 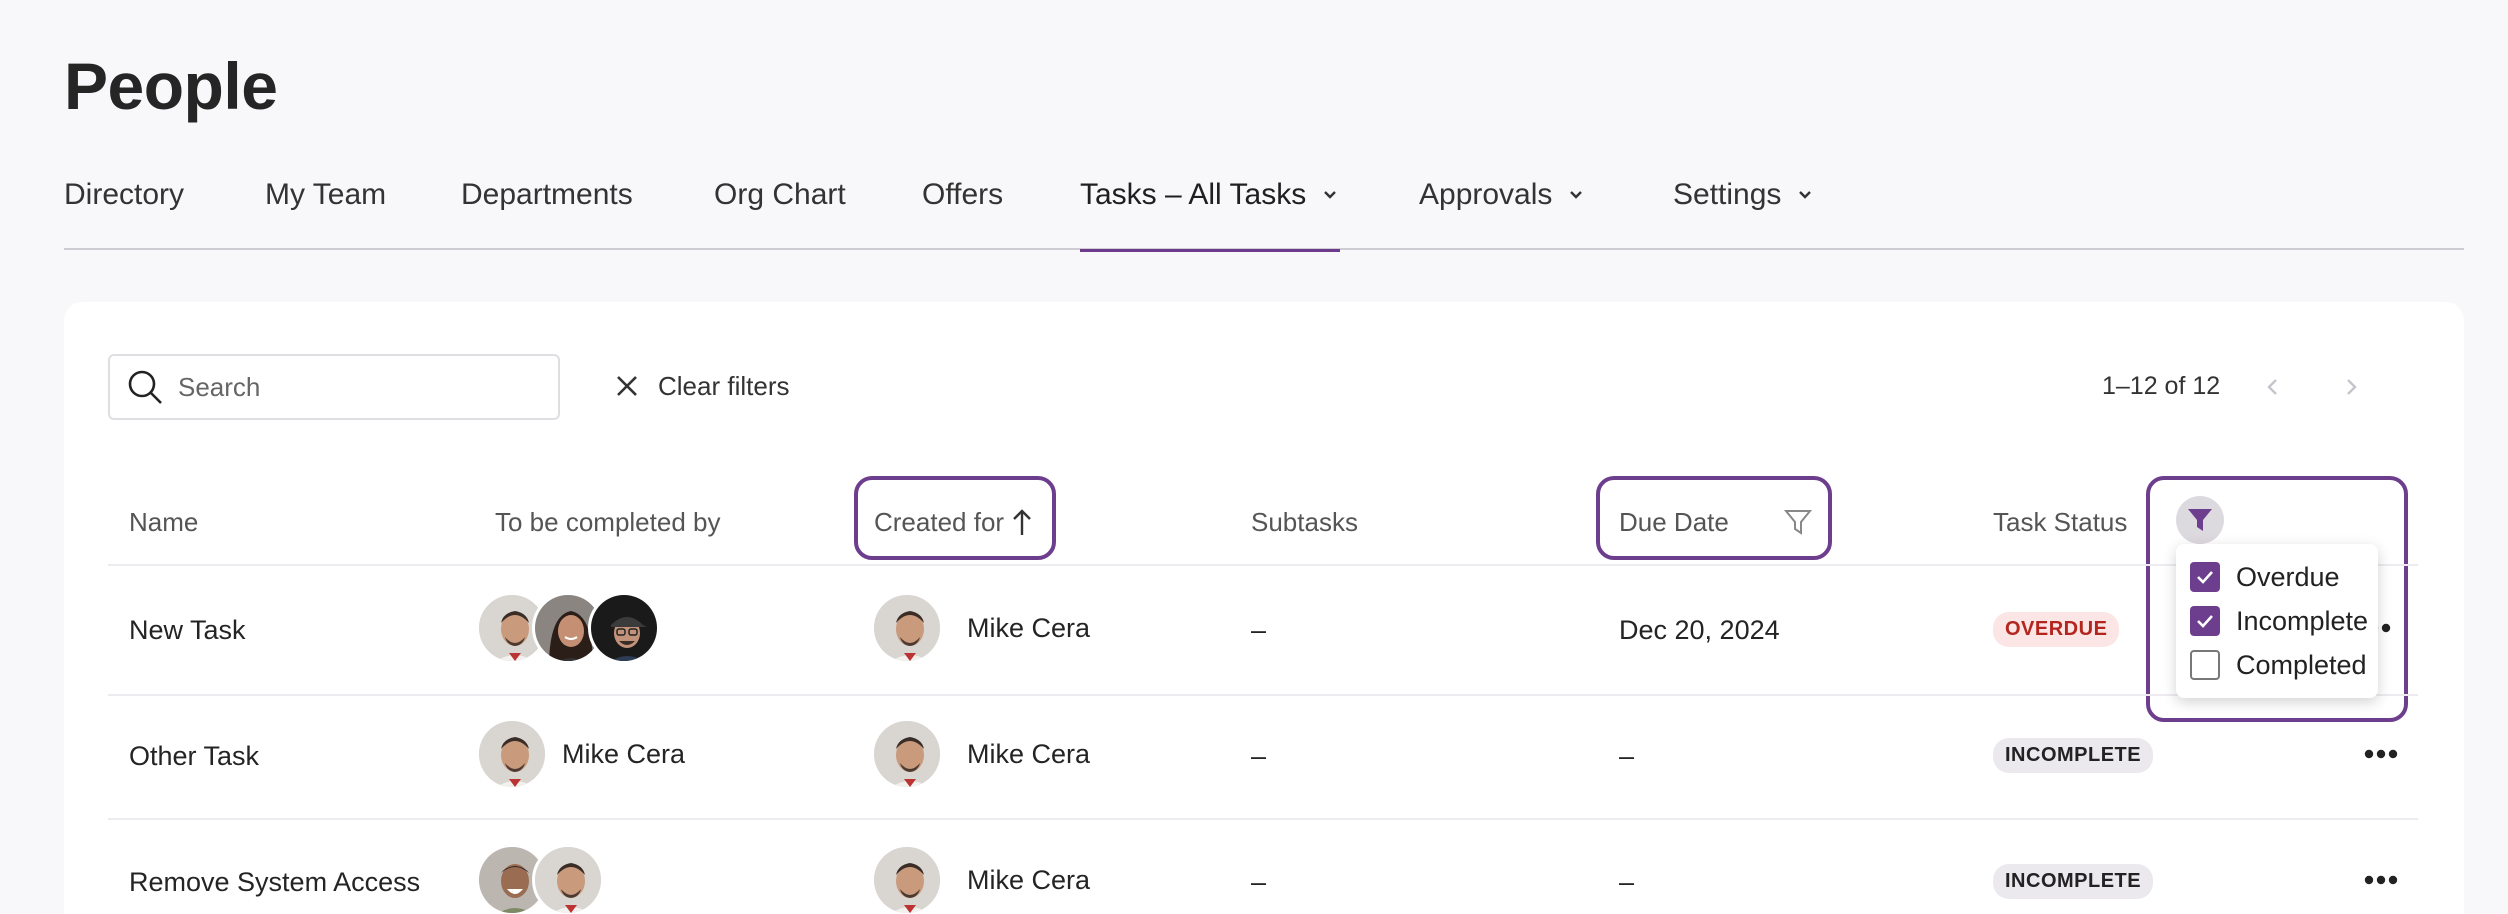 What do you see at coordinates (627, 386) in the screenshot?
I see `close-icon` at bounding box center [627, 386].